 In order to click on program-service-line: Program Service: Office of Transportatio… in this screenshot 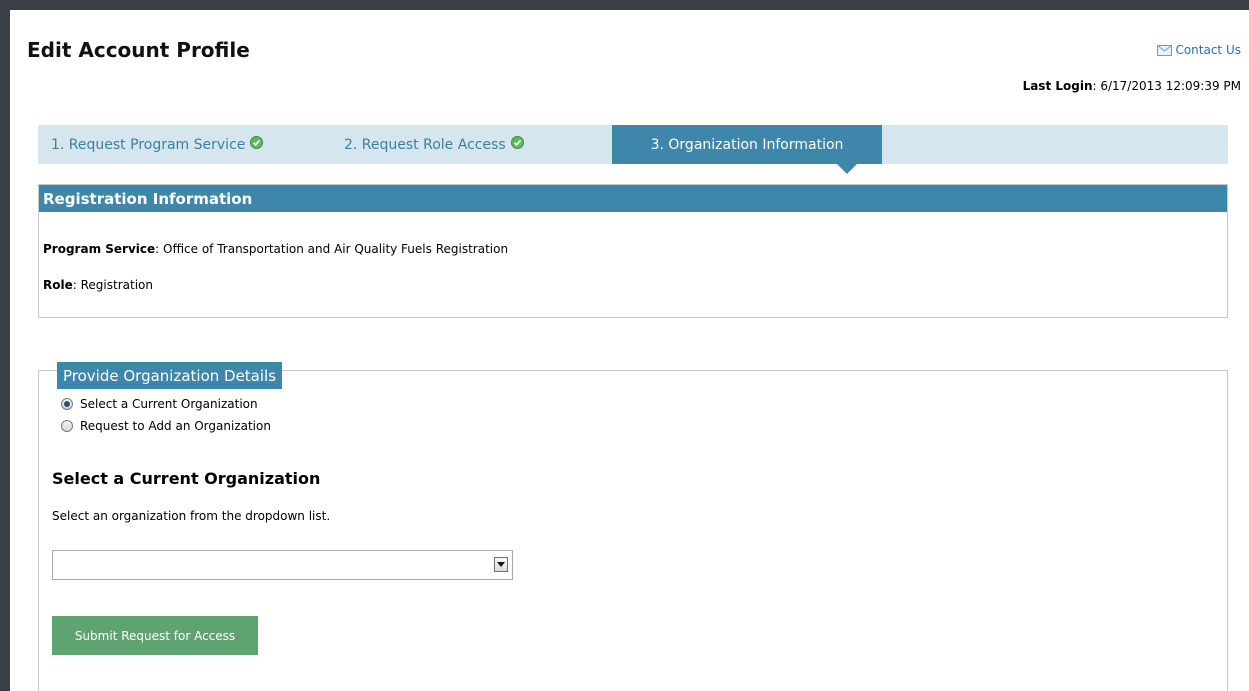, I will do `click(275, 249)`.